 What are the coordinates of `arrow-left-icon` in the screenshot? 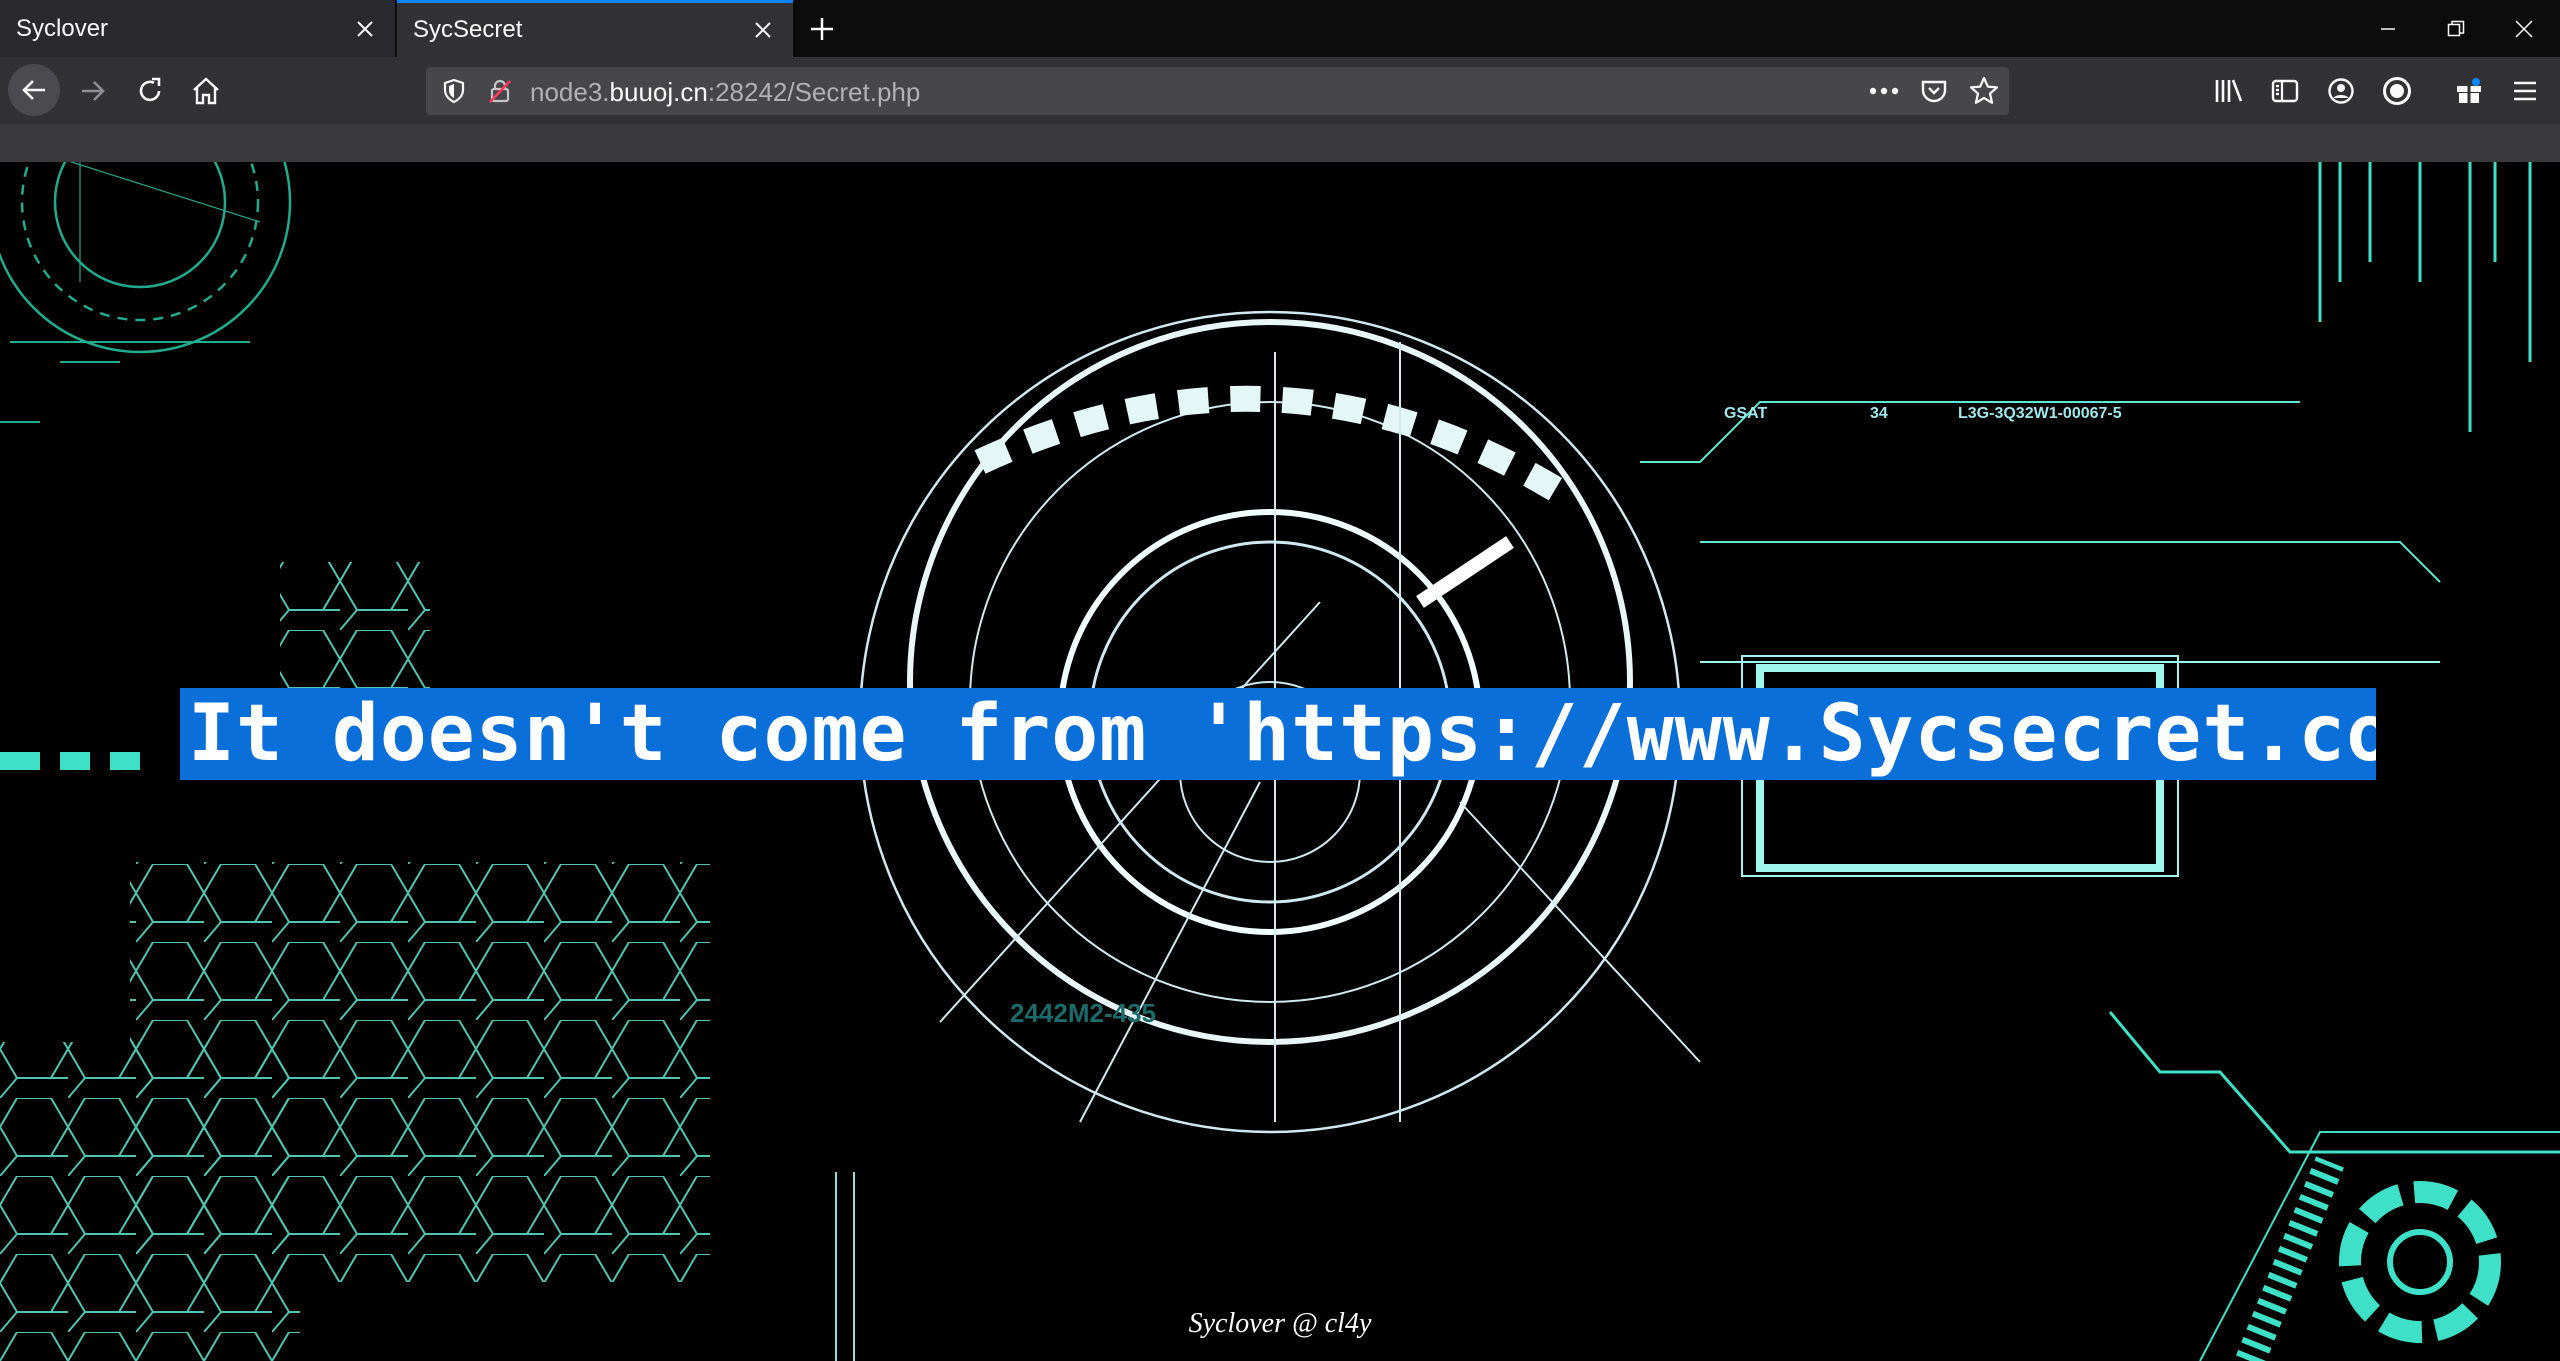 It's located at (33, 90).